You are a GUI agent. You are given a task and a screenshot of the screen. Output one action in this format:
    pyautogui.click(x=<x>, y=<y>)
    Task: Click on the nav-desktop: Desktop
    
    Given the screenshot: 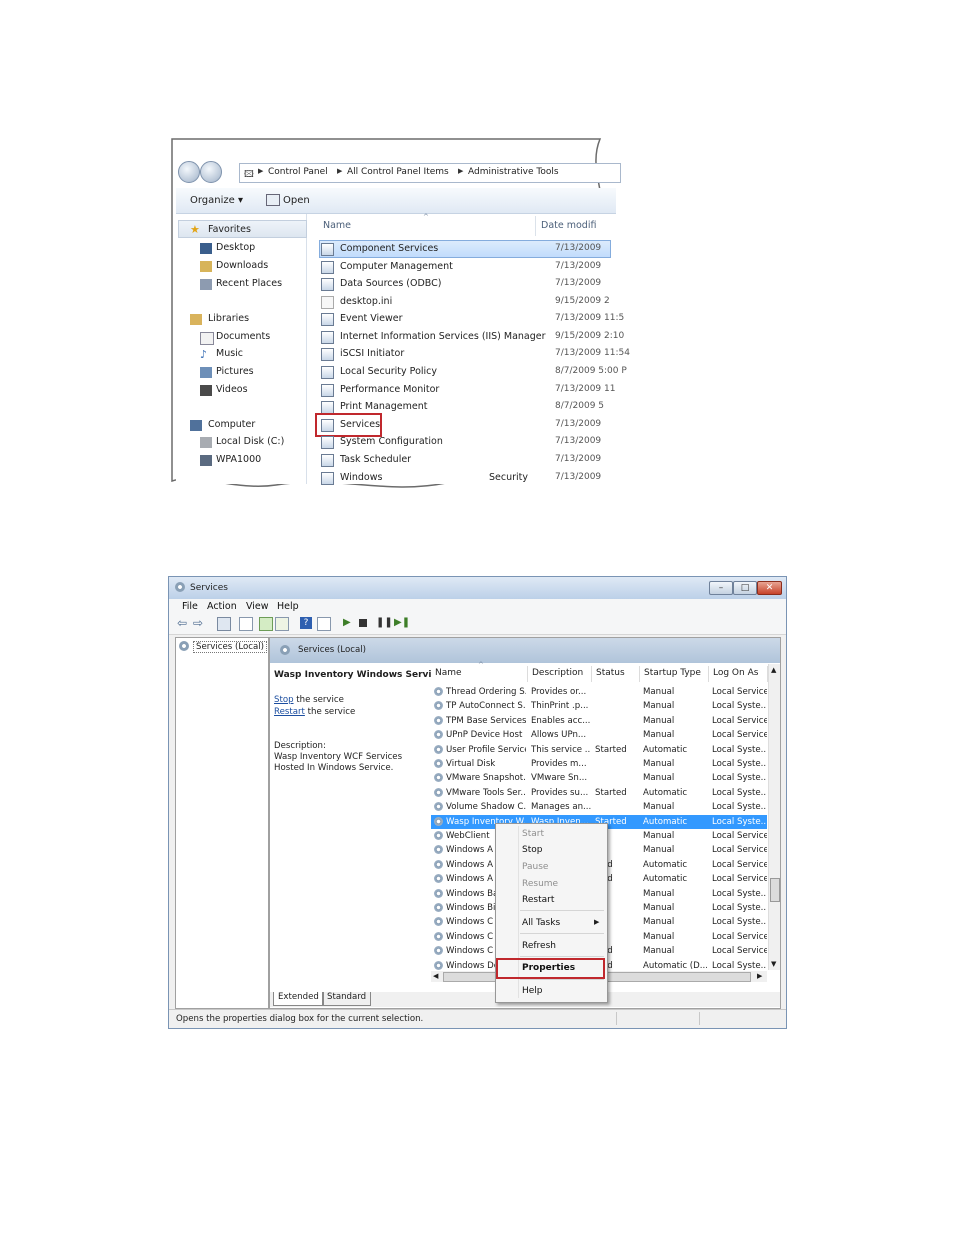 What is the action you would take?
    pyautogui.click(x=235, y=247)
    